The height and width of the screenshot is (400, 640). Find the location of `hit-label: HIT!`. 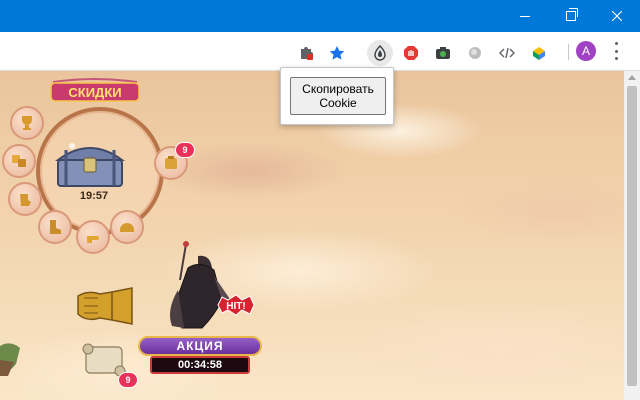

hit-label: HIT! is located at coordinates (235, 306).